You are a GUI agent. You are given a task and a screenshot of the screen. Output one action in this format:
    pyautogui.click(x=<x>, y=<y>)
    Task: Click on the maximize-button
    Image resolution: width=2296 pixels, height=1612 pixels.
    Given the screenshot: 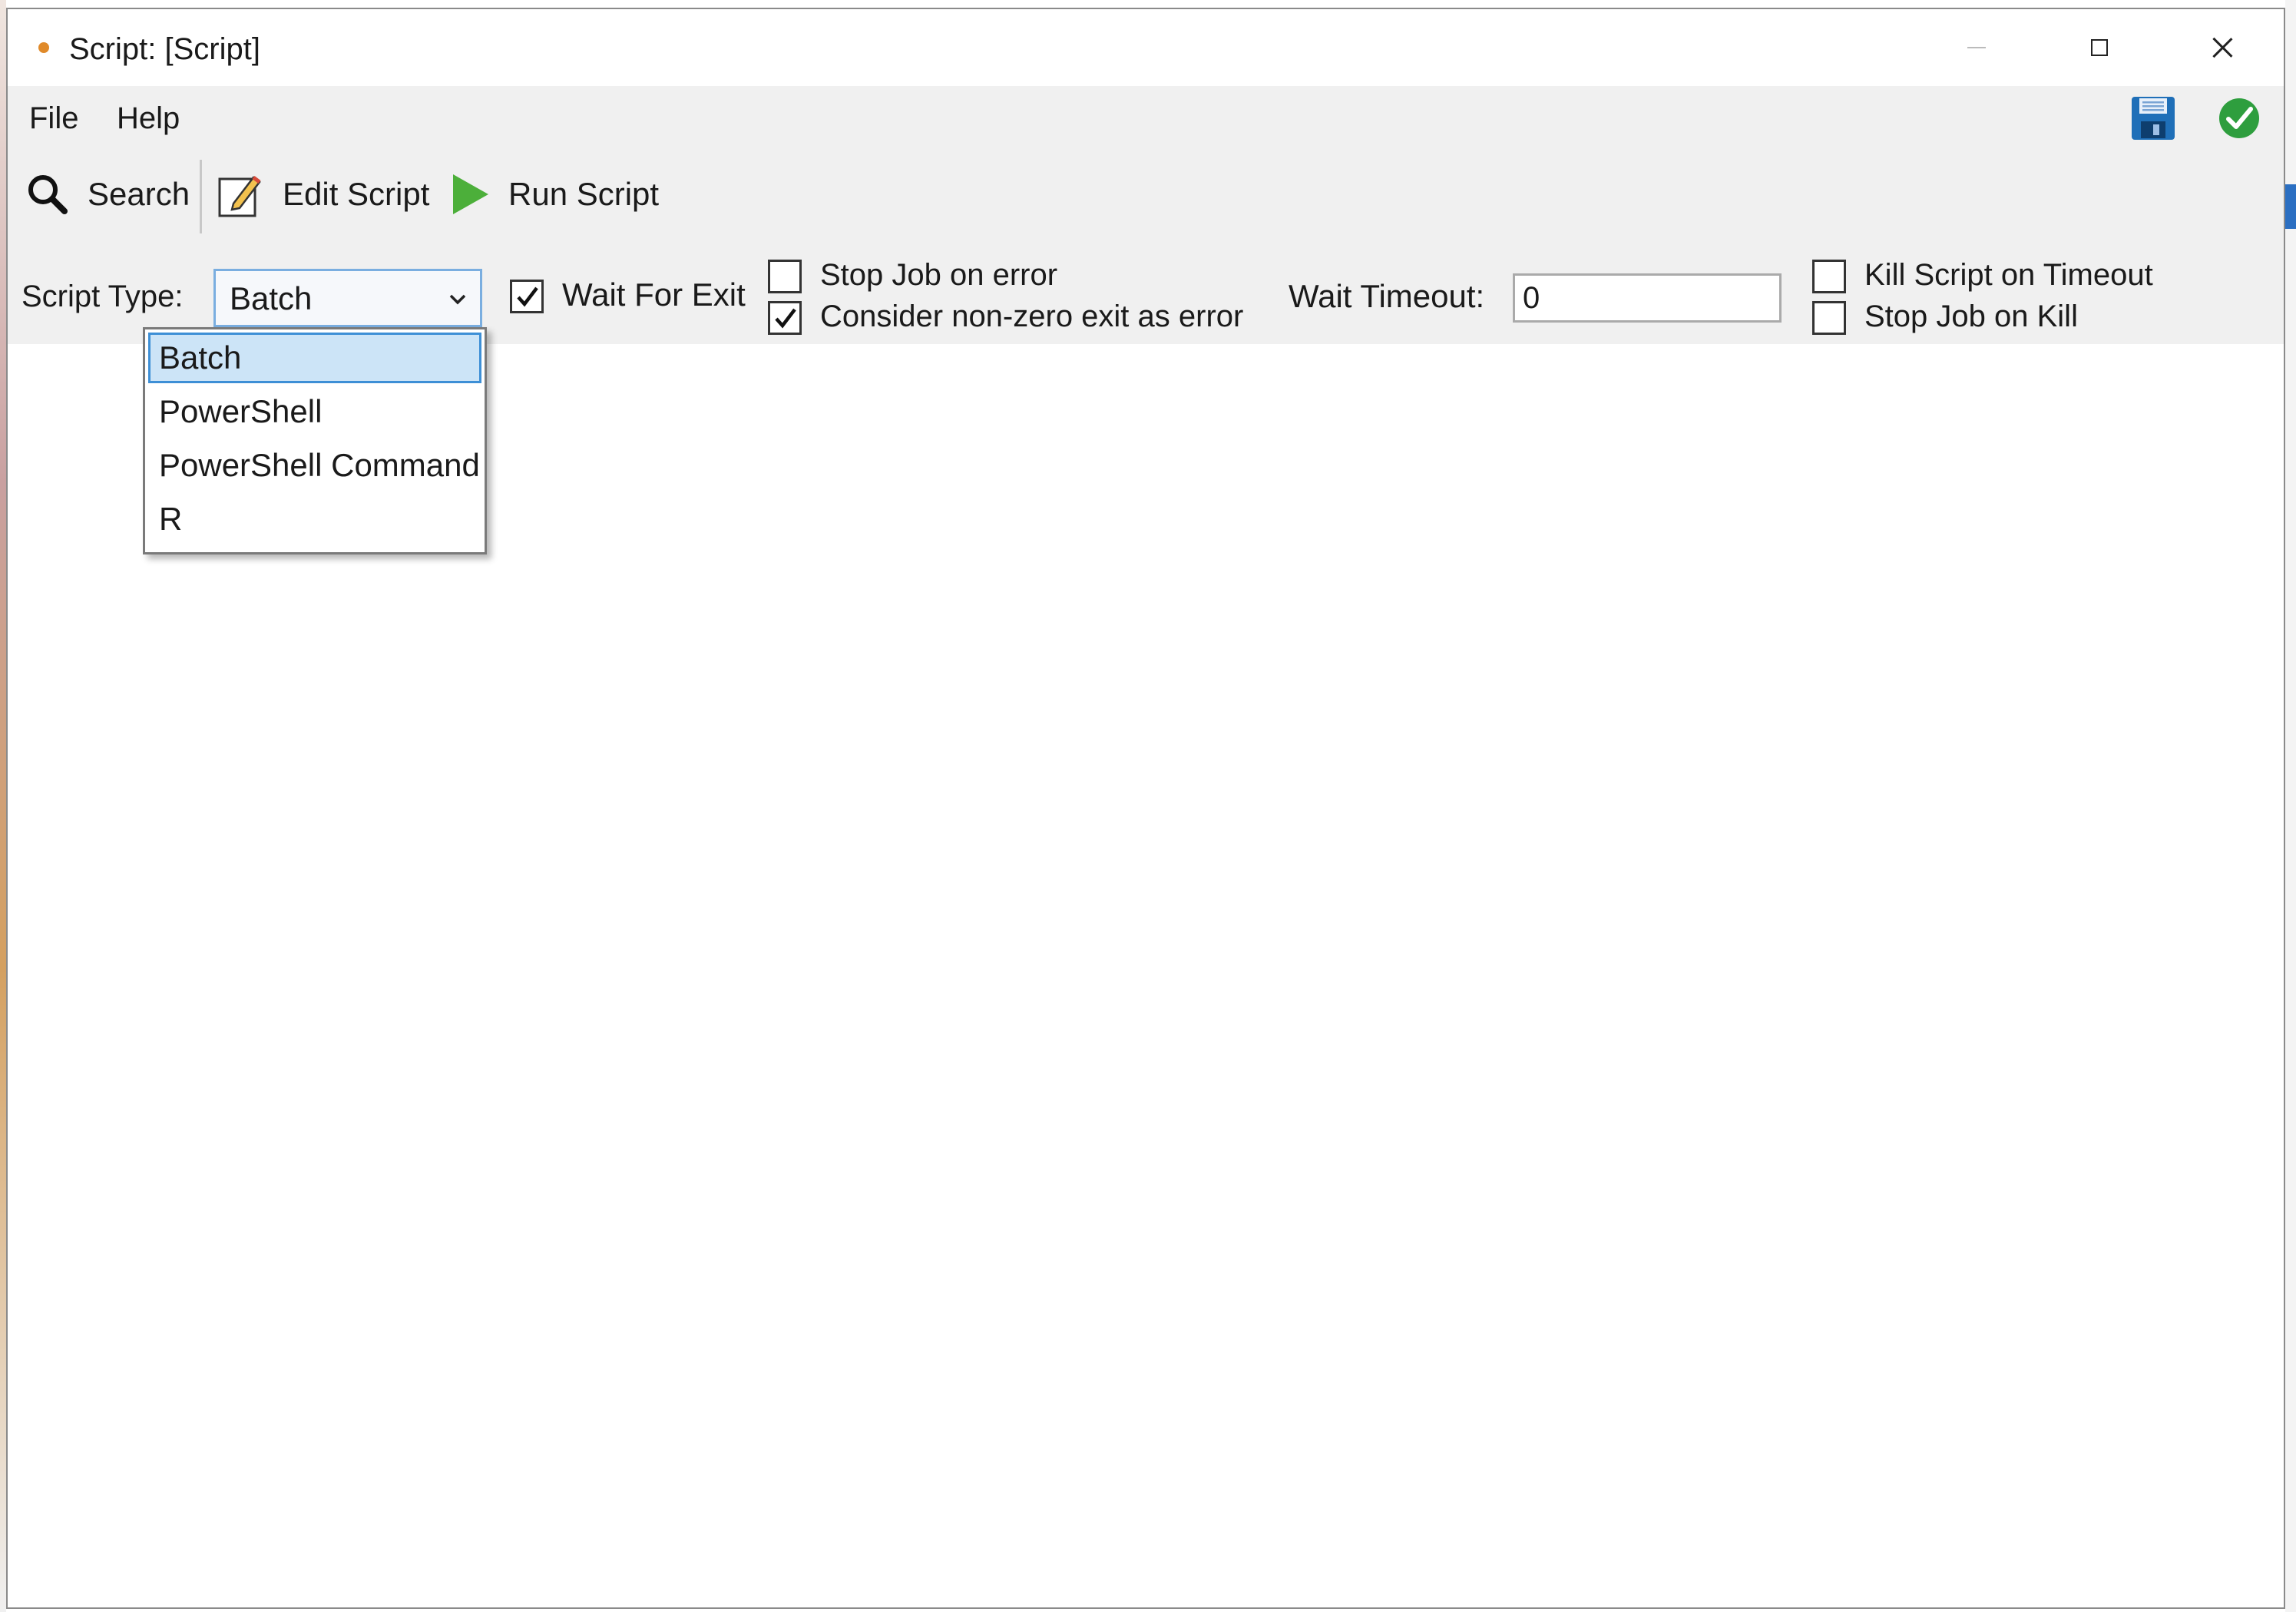 What is the action you would take?
    pyautogui.click(x=2099, y=47)
    